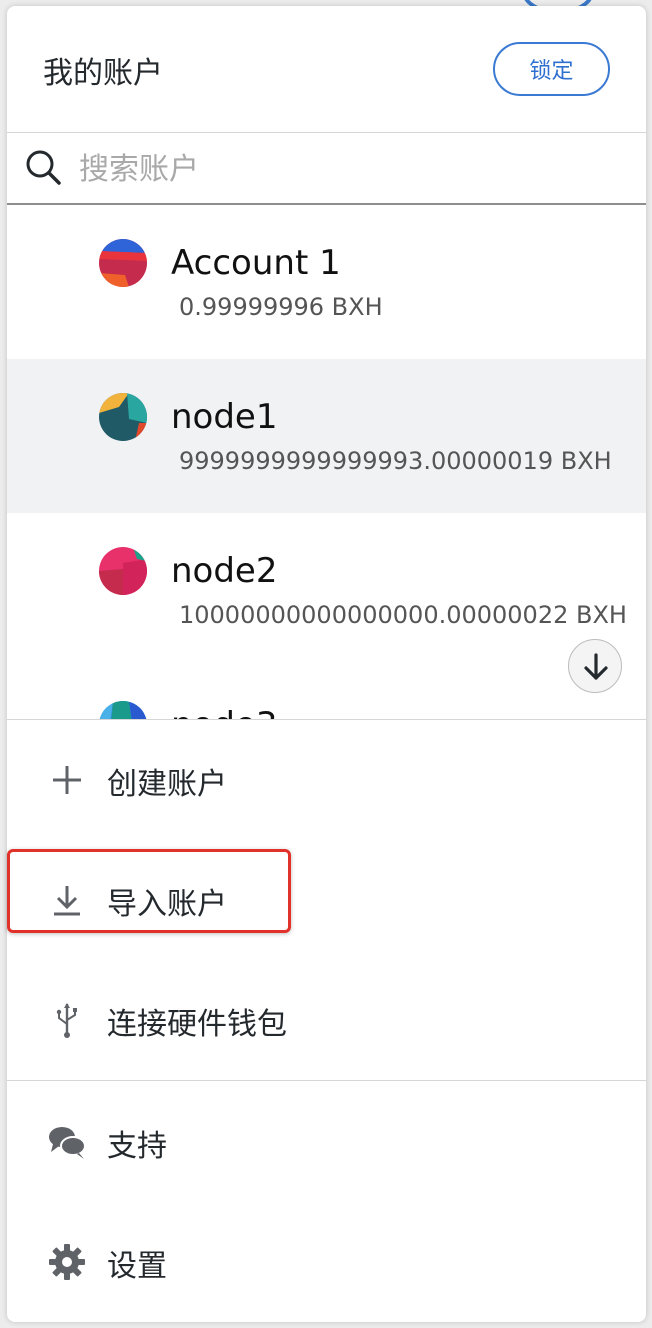 This screenshot has width=652, height=1328. Describe the element at coordinates (137, 1146) in the screenshot. I see `support-label: 支持` at that location.